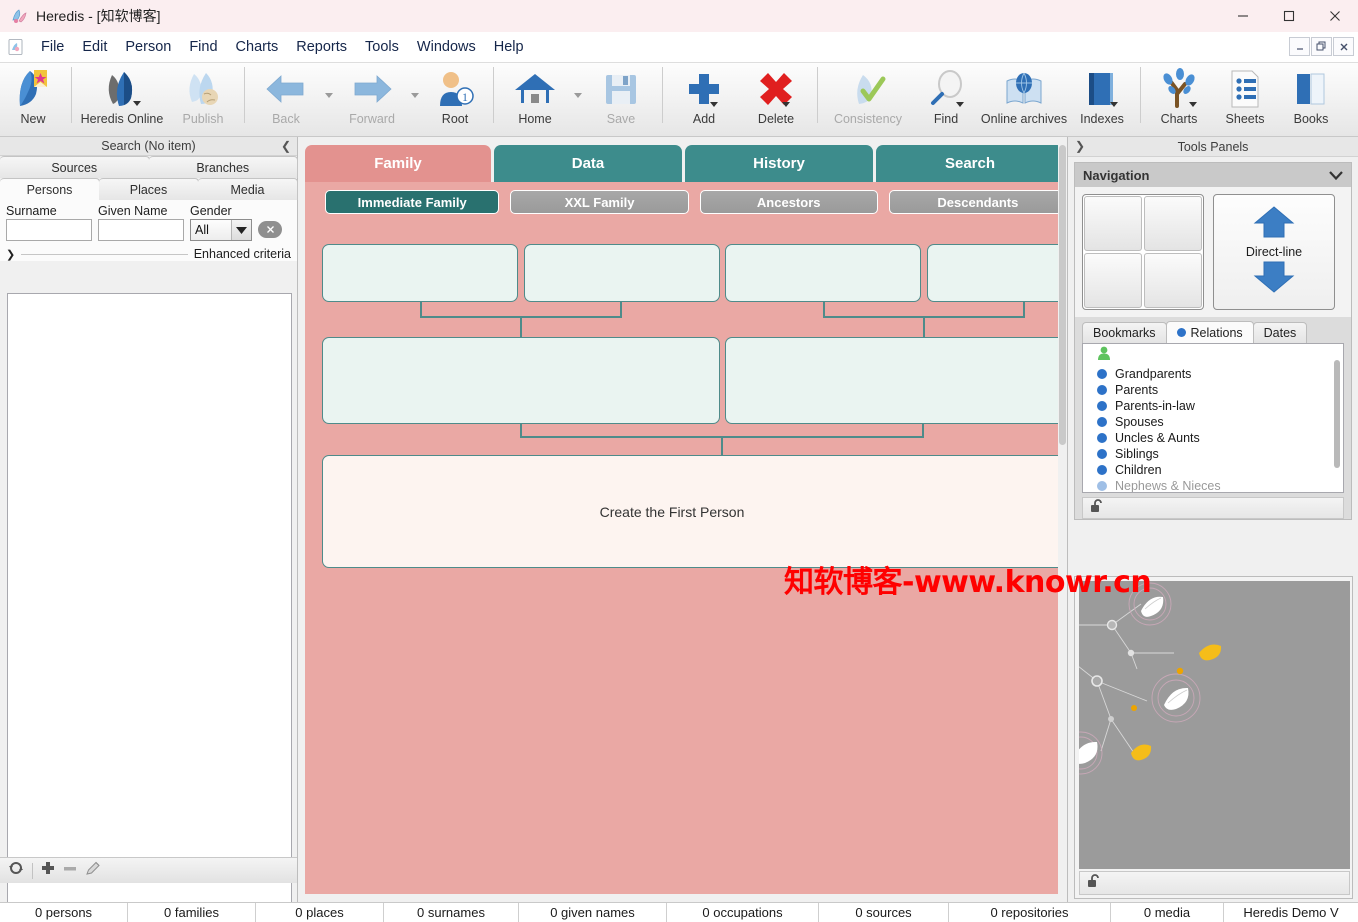  Describe the element at coordinates (1289, 16) in the screenshot. I see `window-maximize-button` at that location.